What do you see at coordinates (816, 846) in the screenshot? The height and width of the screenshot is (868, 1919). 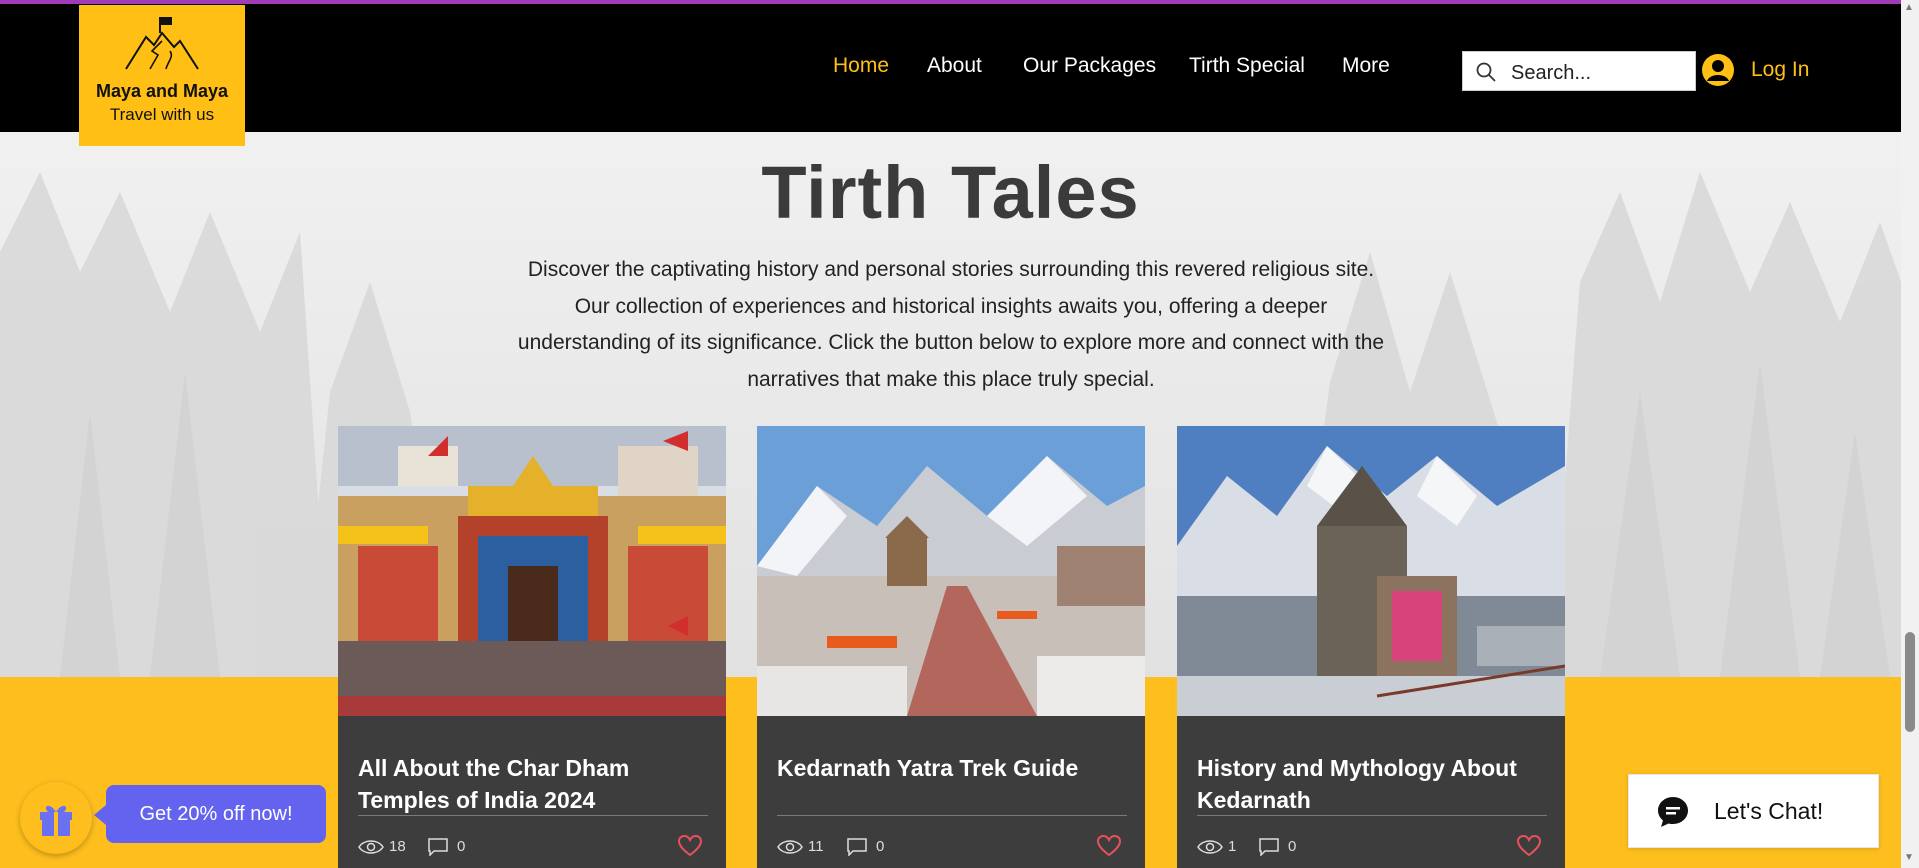 I see `view-count: 11` at bounding box center [816, 846].